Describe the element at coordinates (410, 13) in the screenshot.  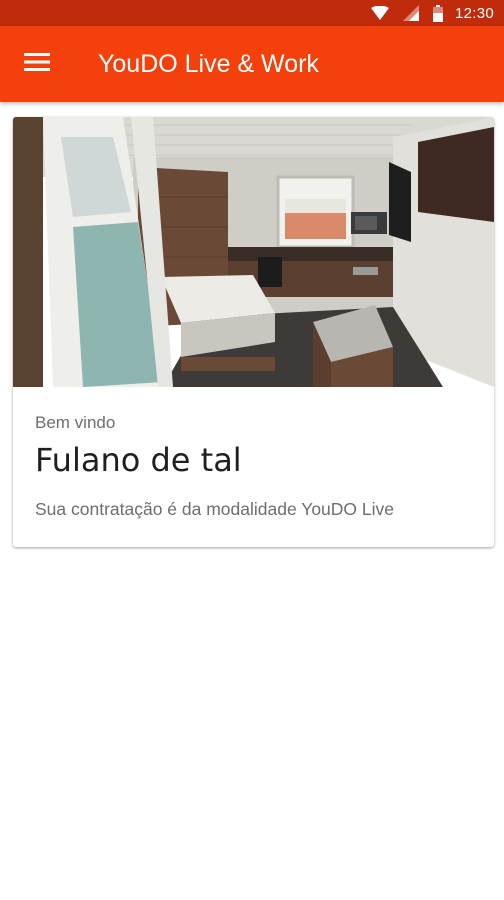
I see `cell-signal-icon` at that location.